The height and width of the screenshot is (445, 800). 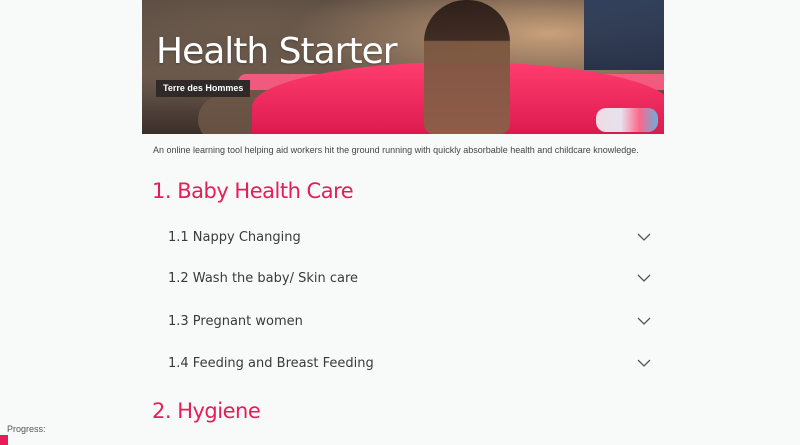 I want to click on hero-photo-legs, so click(x=624, y=35).